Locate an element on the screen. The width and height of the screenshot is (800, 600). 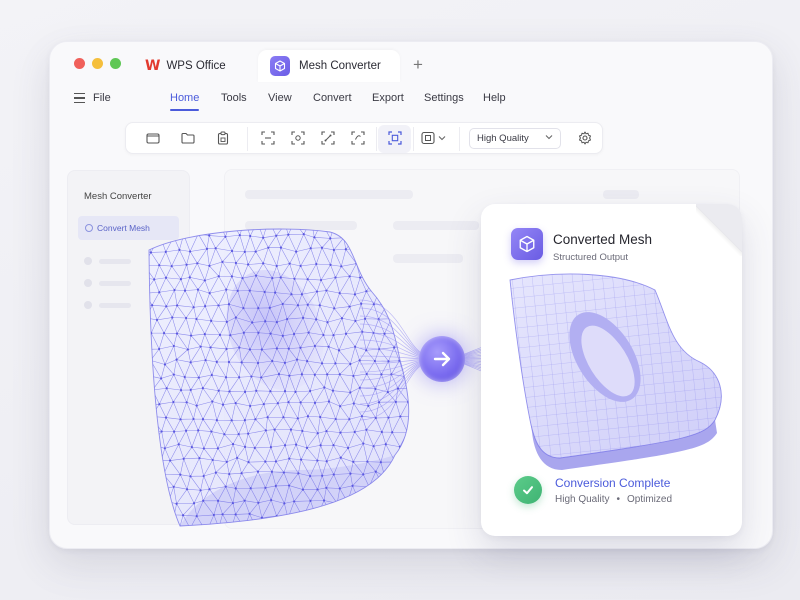
arrow-right-icon is located at coordinates (442, 359).